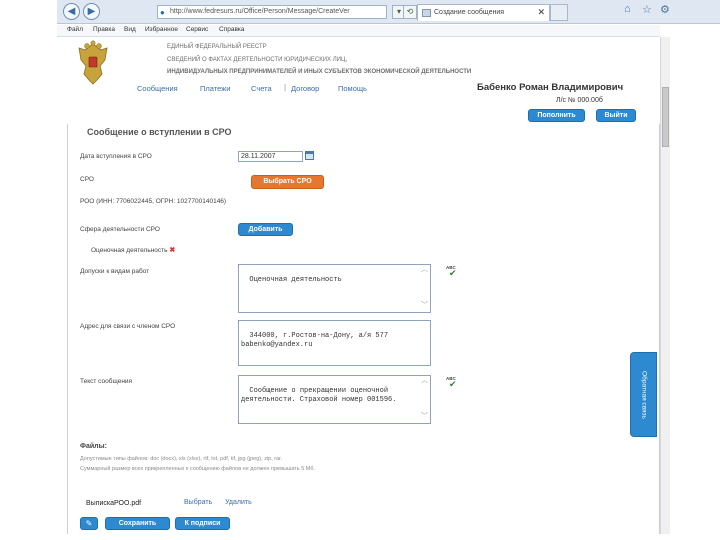 The height and width of the screenshot is (540, 720). Describe the element at coordinates (202, 523) in the screenshot. I see `sign-button: К подписи` at that location.